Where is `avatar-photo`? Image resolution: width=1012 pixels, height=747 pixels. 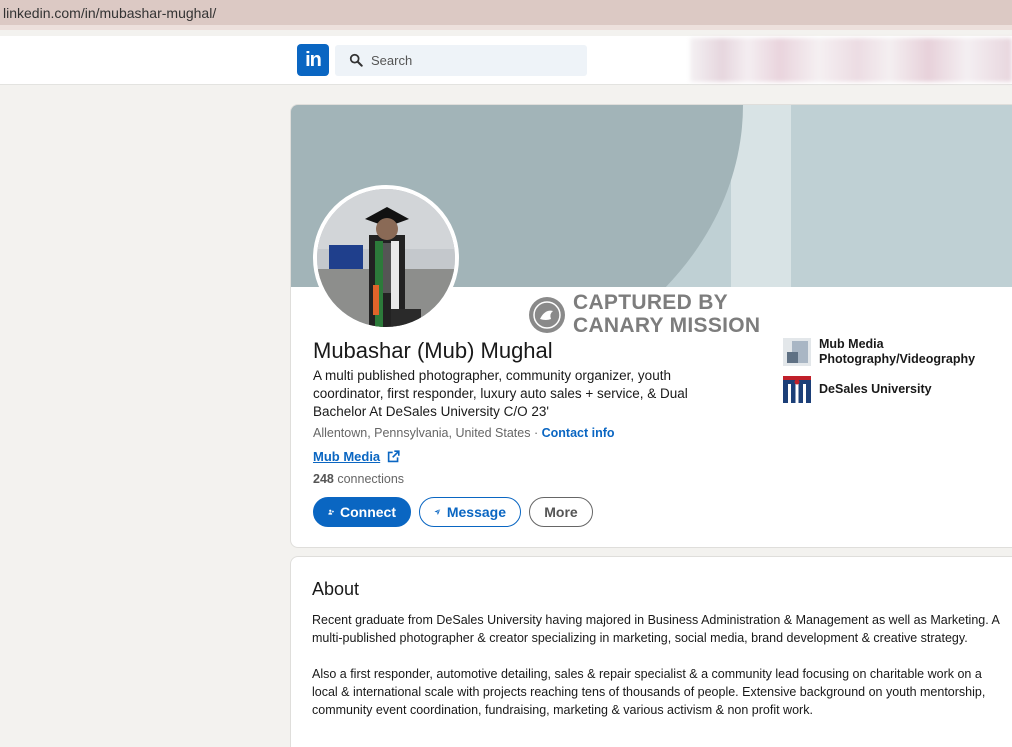 avatar-photo is located at coordinates (386, 258).